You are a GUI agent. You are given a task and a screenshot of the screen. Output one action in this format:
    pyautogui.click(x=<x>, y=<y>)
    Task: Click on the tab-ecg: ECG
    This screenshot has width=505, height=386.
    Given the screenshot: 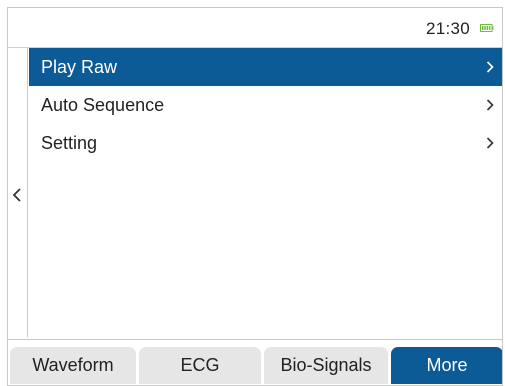 What is the action you would take?
    pyautogui.click(x=200, y=365)
    